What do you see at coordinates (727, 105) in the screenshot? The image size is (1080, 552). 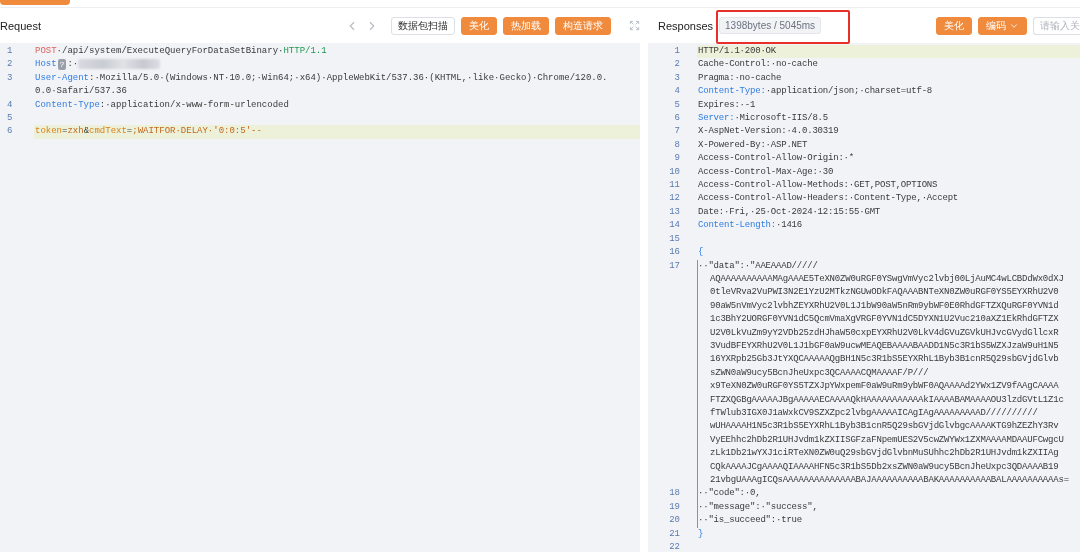 I see `code-line: Expires:·-1` at bounding box center [727, 105].